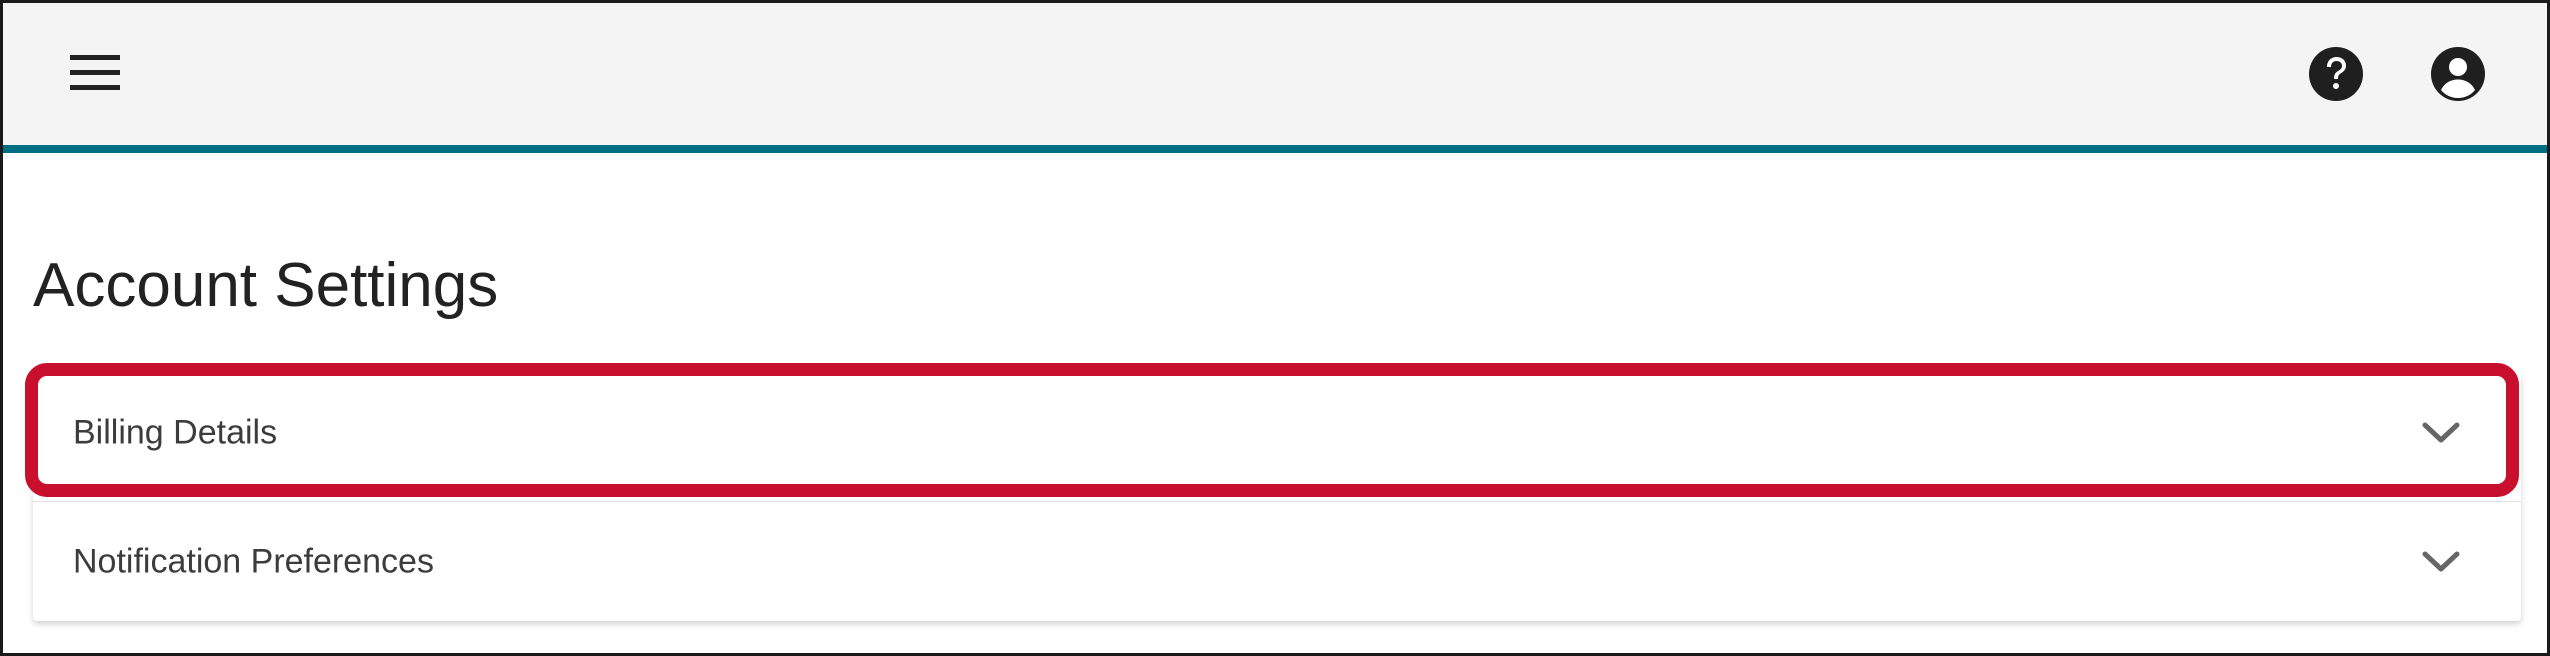  Describe the element at coordinates (253, 561) in the screenshot. I see `accordion-label-notification-preferences: Notification Preferences` at that location.